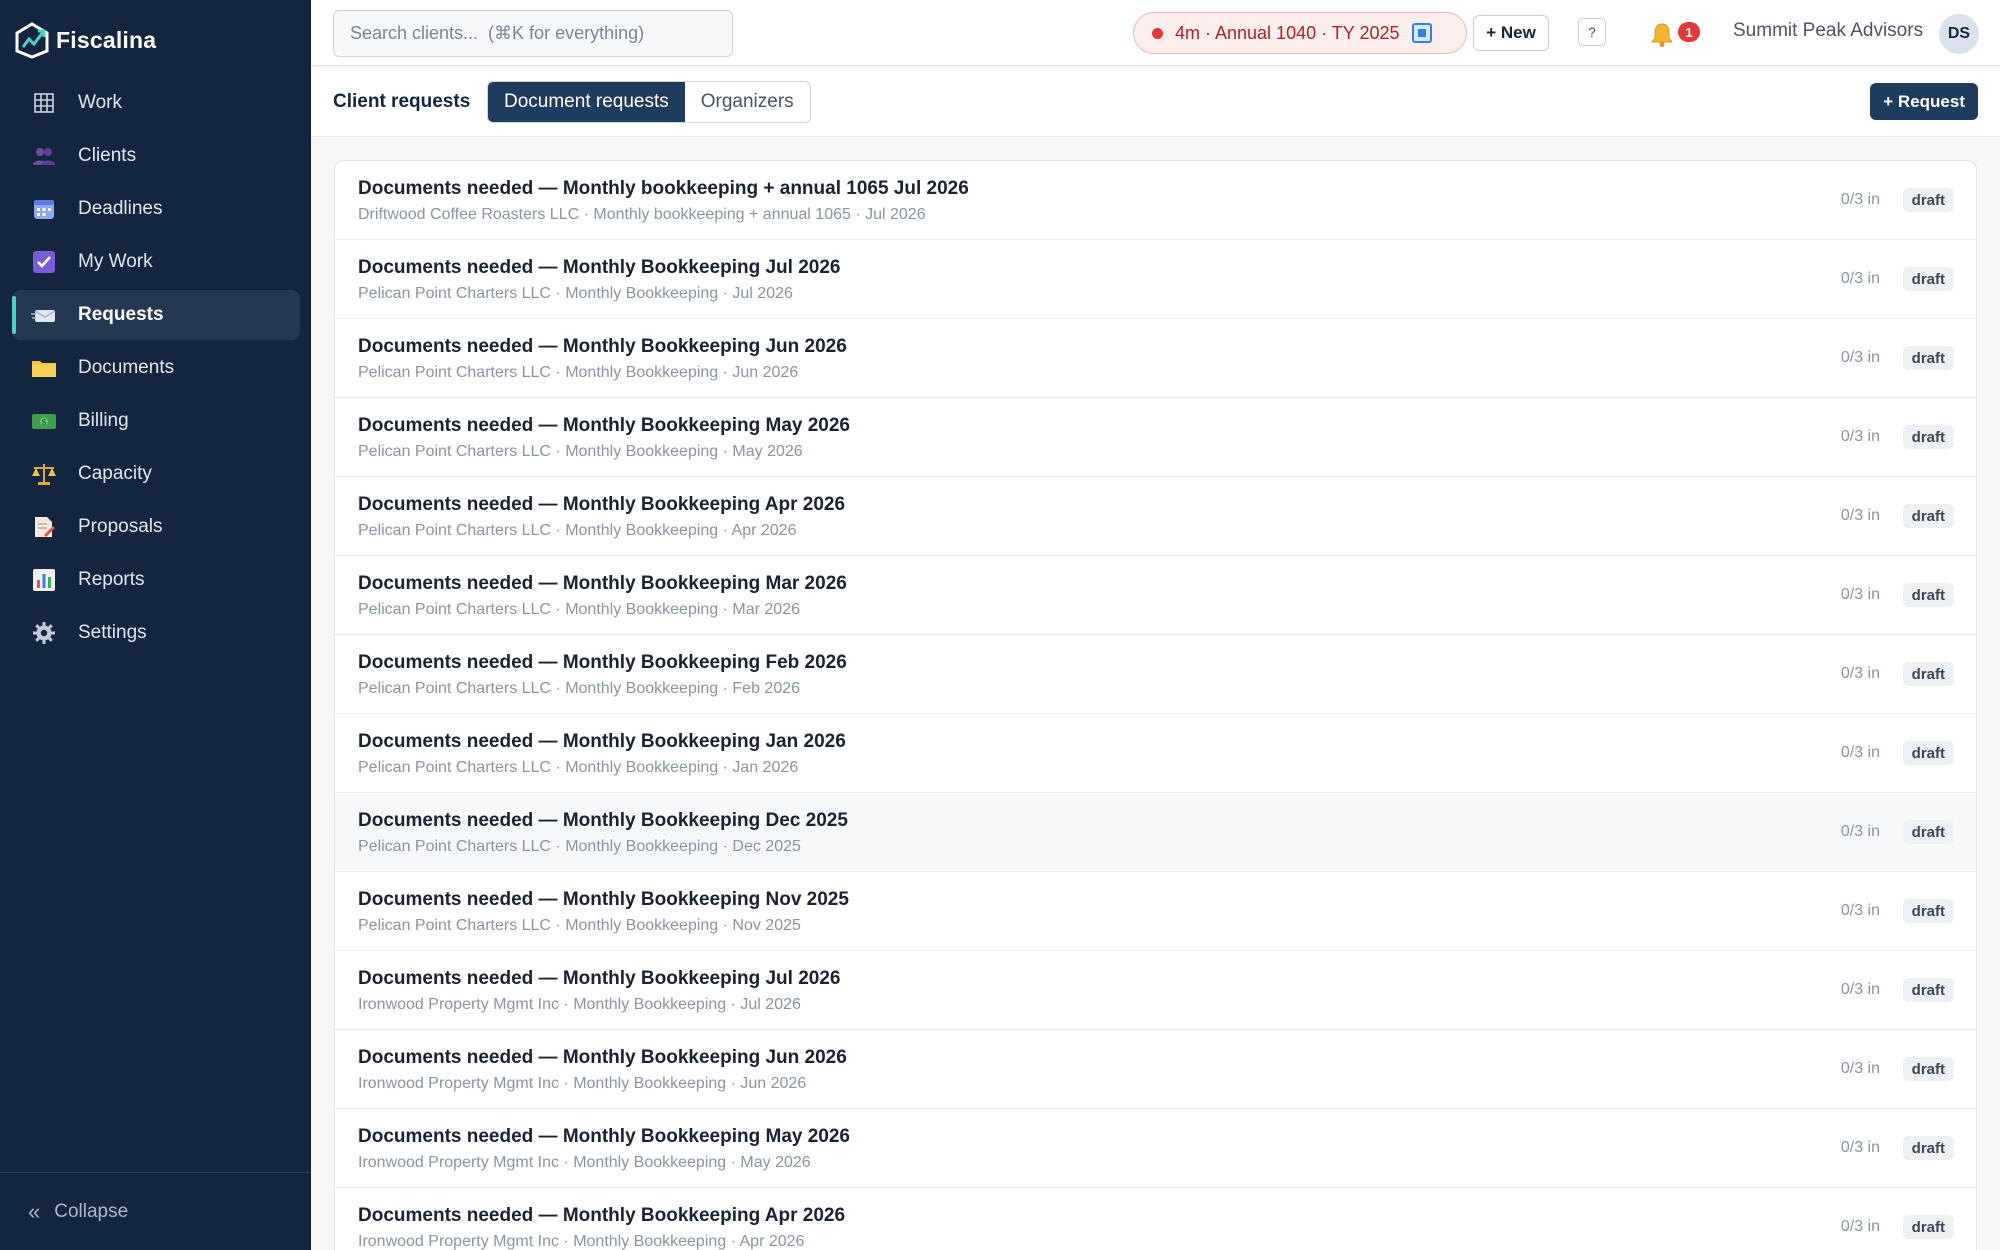  I want to click on org-name: Summit Peak Advisors, so click(1828, 31).